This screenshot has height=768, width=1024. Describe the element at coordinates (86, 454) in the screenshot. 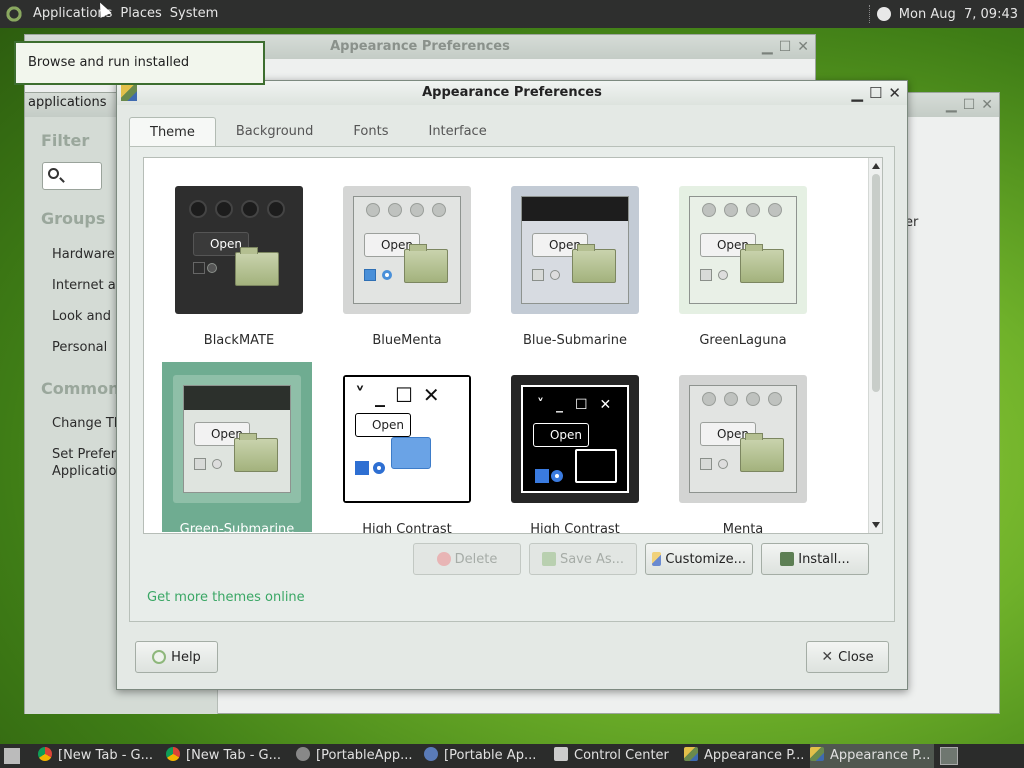

I see `common-item-set-preferred: Set Preferr` at that location.